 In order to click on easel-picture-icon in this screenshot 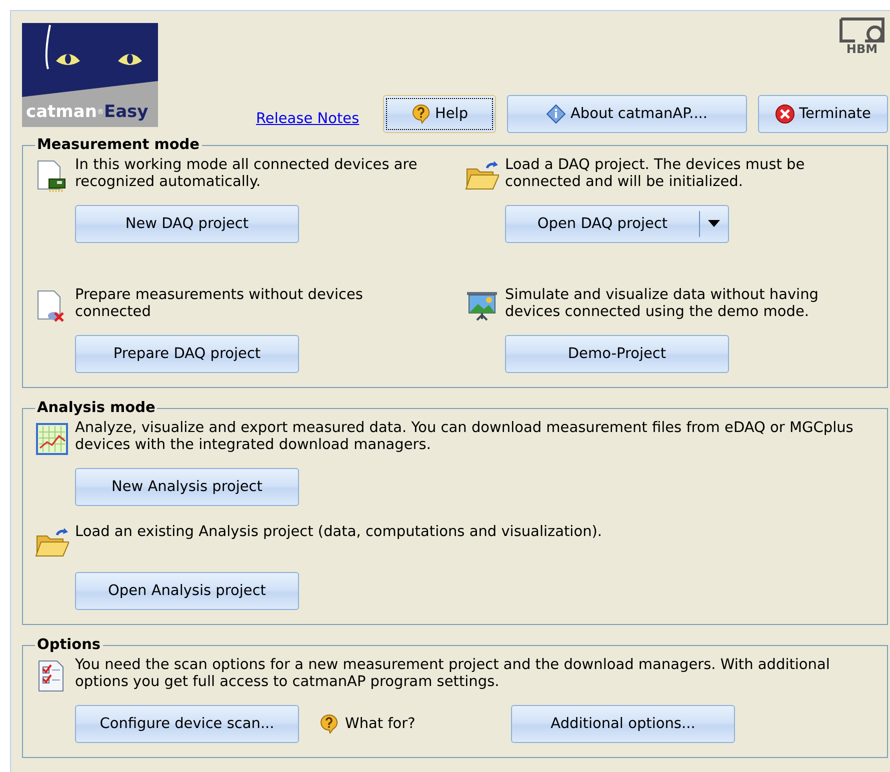, I will do `click(482, 306)`.